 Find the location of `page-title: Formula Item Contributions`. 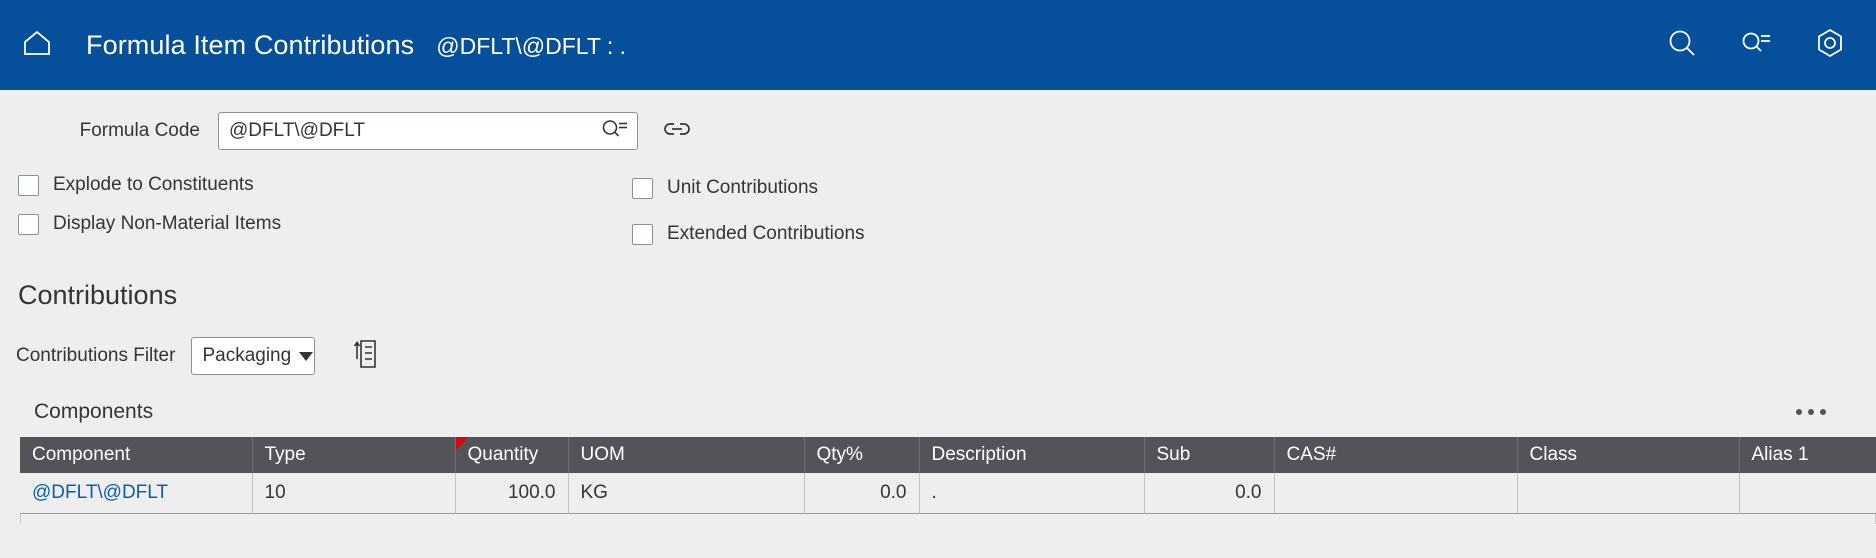

page-title: Formula Item Contributions is located at coordinates (250, 44).